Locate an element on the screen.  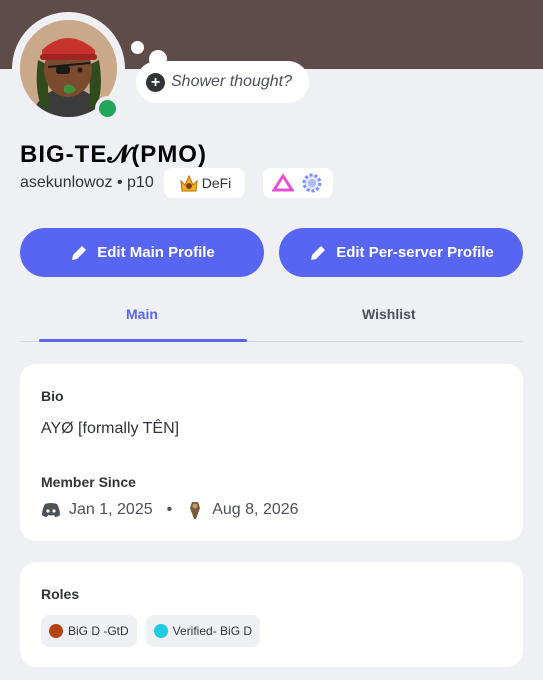
tab-main: Main is located at coordinates (142, 314).